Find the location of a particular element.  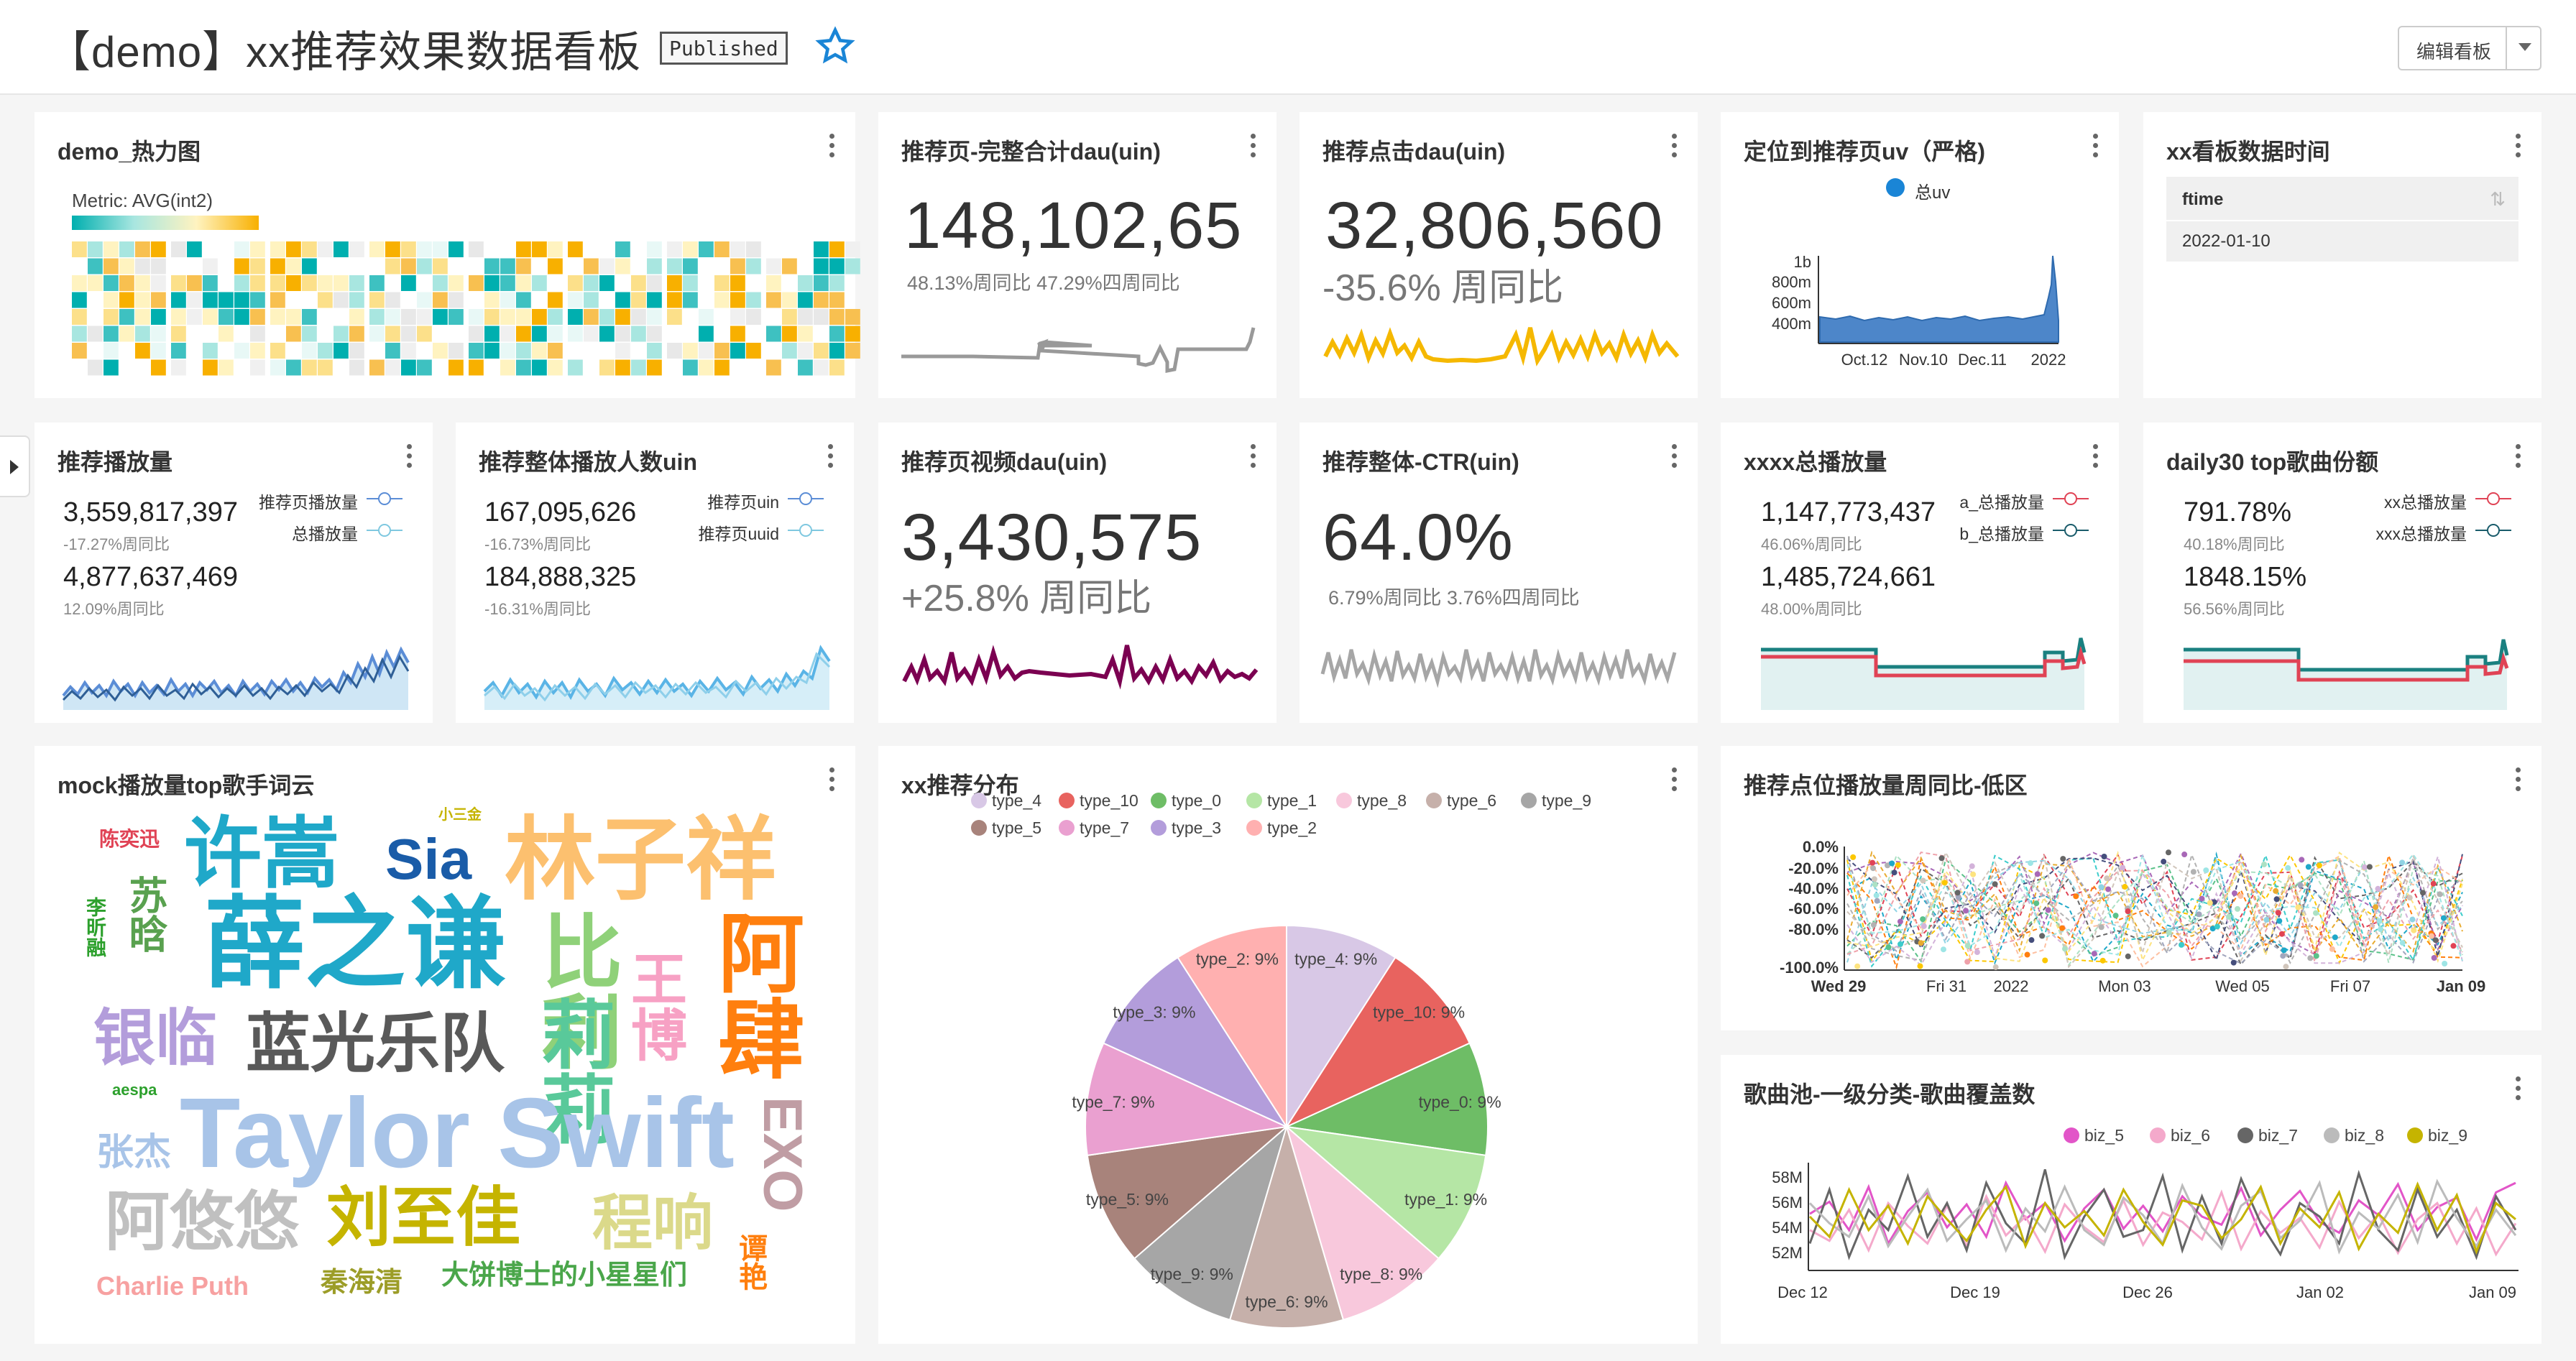

x-axis-ticks: Oct.12 Nov.10 Dec.11 2022 is located at coordinates (1953, 360).